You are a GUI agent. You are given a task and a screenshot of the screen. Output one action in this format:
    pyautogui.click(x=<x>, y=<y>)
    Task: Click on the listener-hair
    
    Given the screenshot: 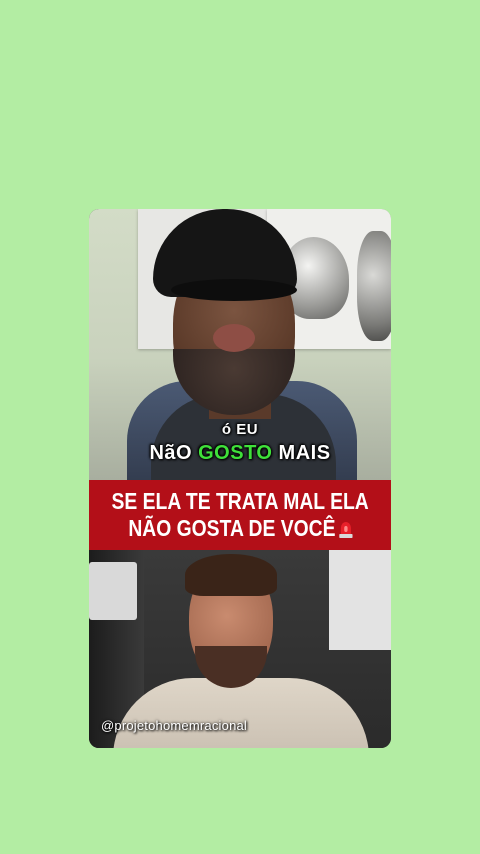 What is the action you would take?
    pyautogui.click(x=231, y=575)
    